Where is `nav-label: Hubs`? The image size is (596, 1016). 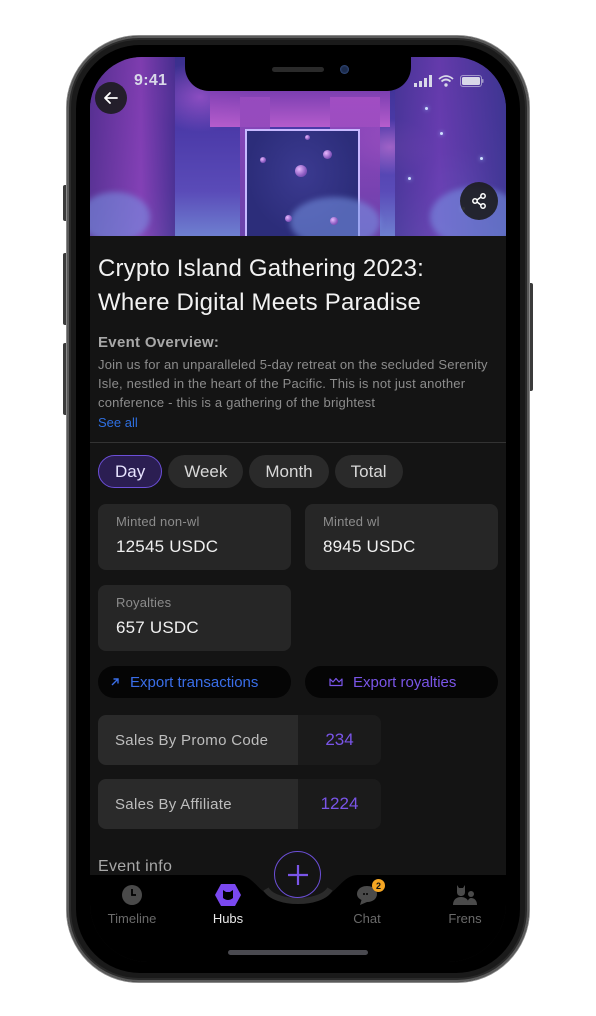 nav-label: Hubs is located at coordinates (228, 918).